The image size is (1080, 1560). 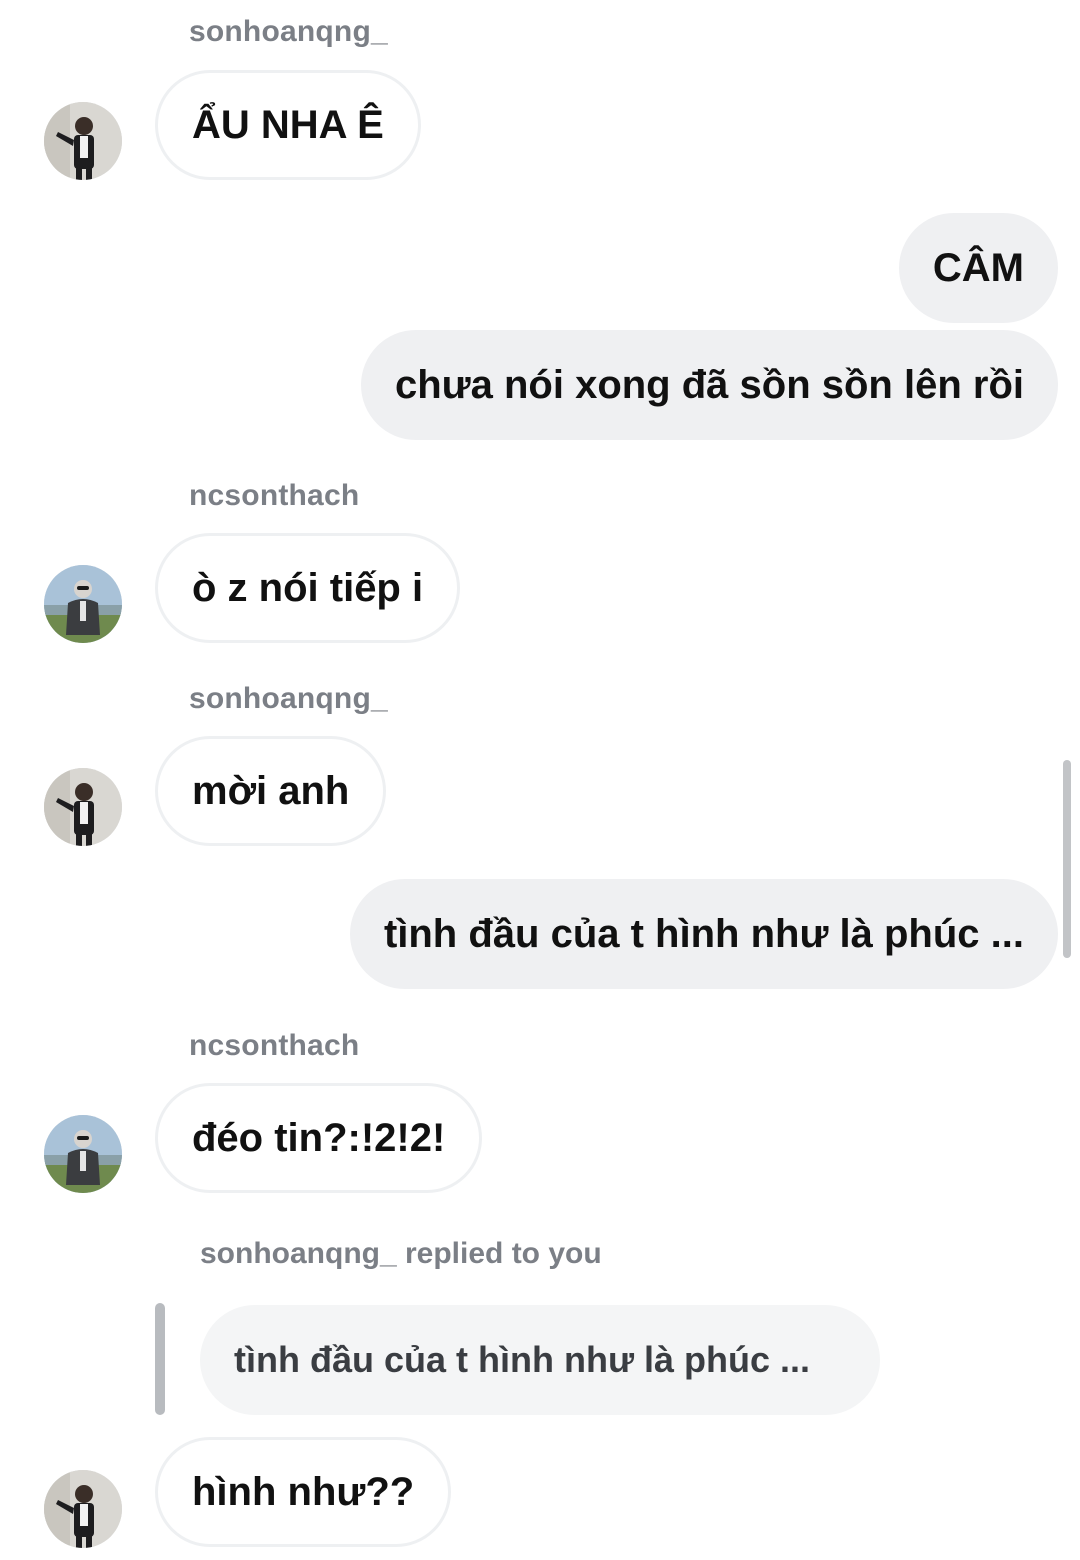 What do you see at coordinates (271, 791) in the screenshot?
I see `message-bubble-incoming: mời anh` at bounding box center [271, 791].